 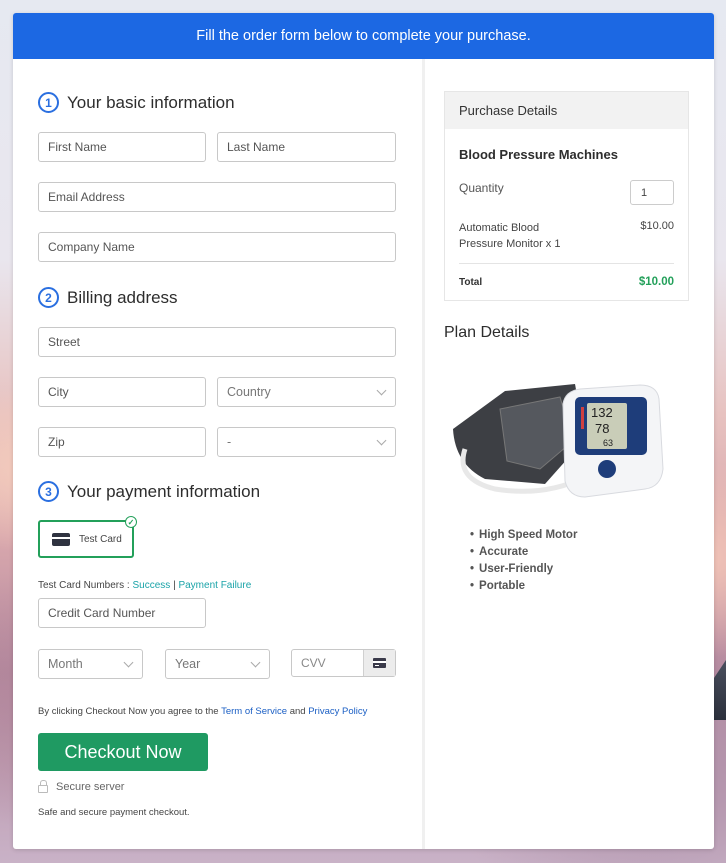 I want to click on country-select-value: Country, so click(x=249, y=392).